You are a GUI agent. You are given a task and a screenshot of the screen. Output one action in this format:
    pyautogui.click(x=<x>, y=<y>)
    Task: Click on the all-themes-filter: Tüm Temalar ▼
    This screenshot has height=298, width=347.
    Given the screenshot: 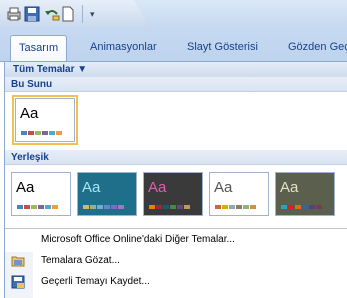 What is the action you would take?
    pyautogui.click(x=176, y=69)
    